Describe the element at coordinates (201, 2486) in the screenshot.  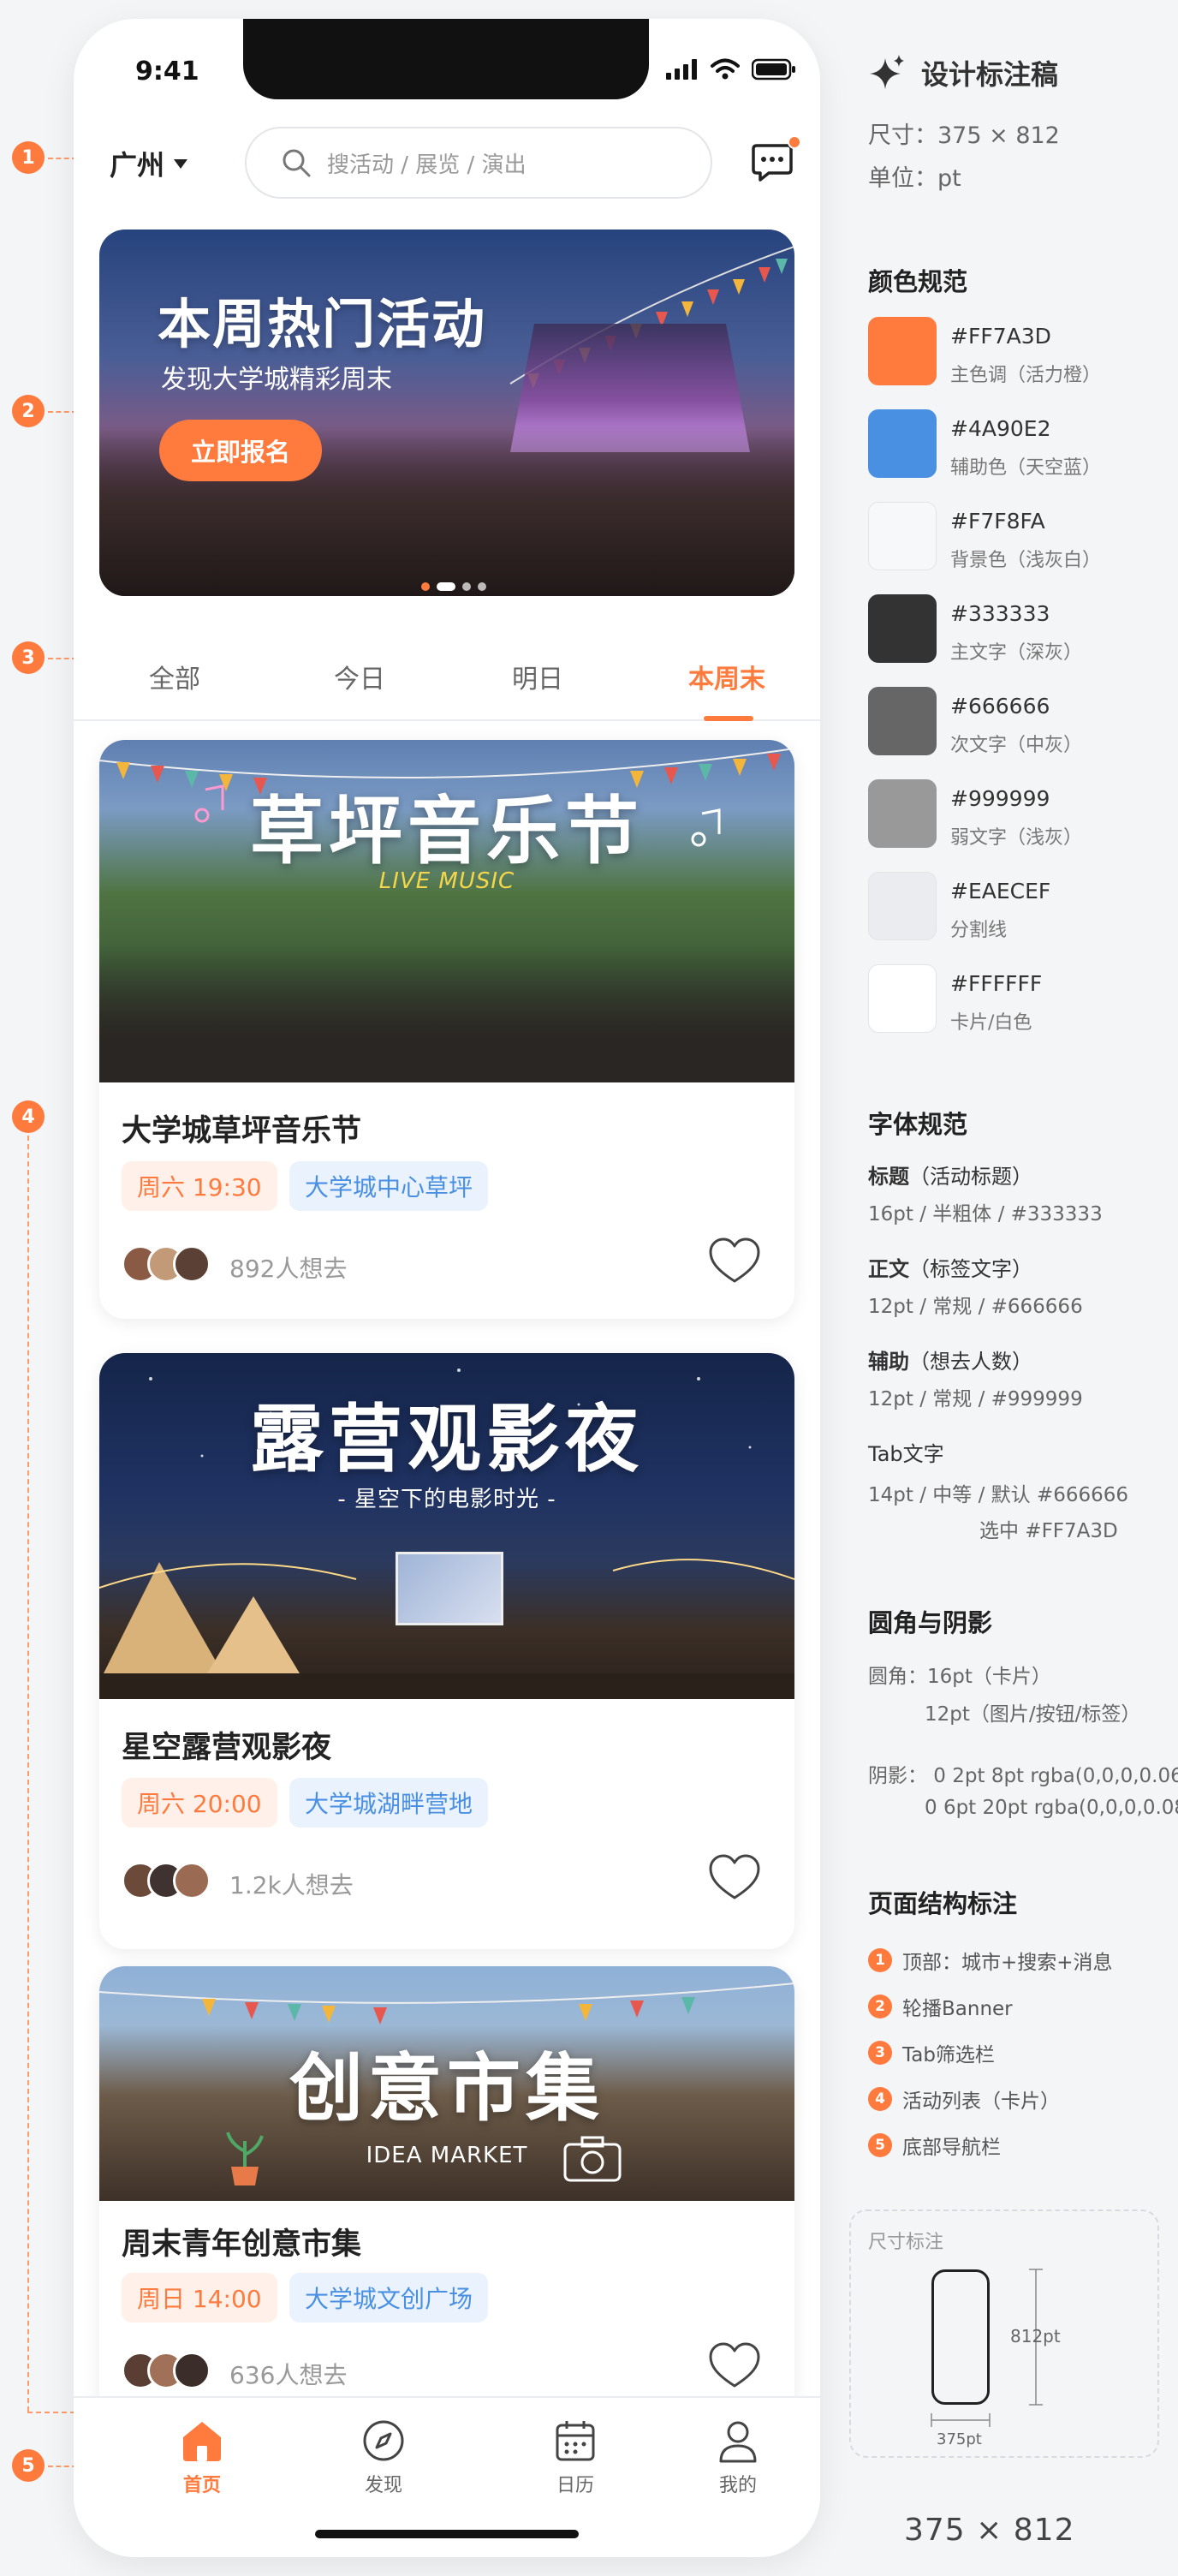
I see `nav-home-label: 首页` at that location.